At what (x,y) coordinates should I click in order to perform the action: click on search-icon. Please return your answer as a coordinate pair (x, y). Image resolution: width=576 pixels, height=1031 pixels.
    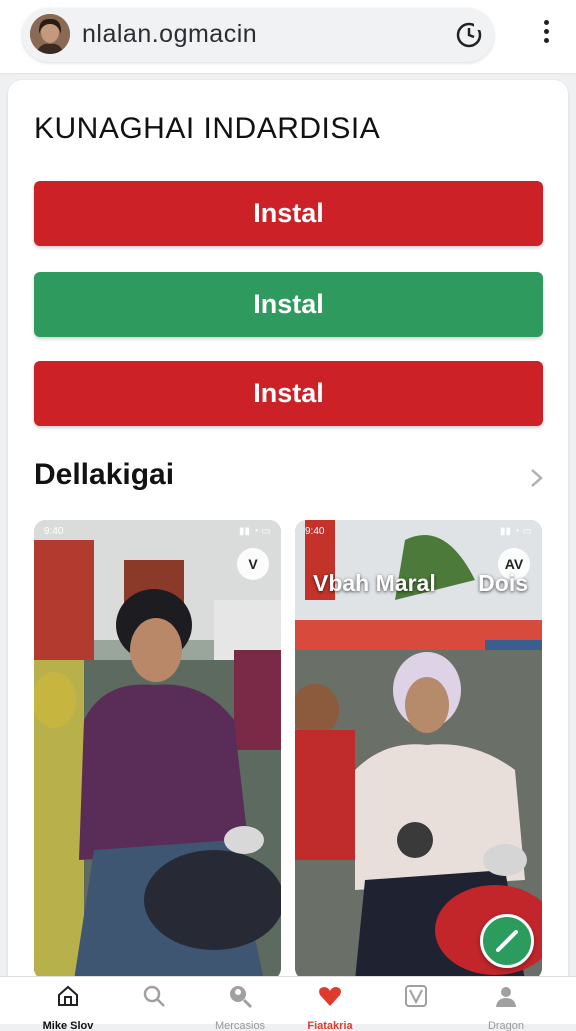
    Looking at the image, I should click on (154, 996).